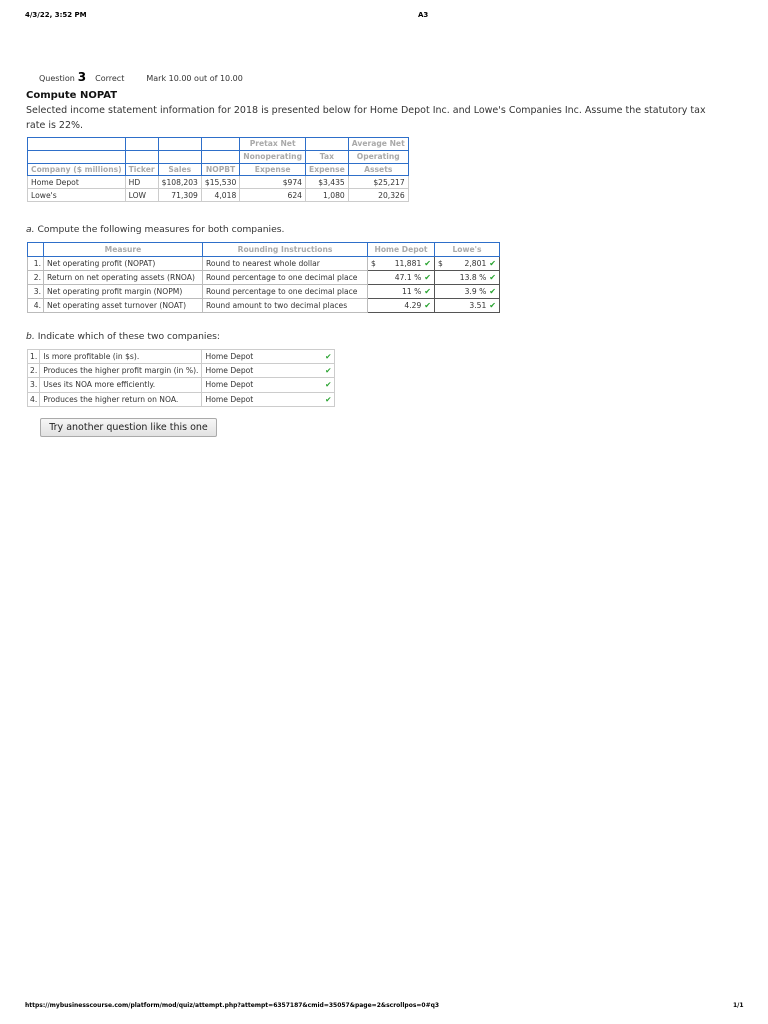  I want to click on measure-name: Net operating profit (NOPAT), so click(123, 263).